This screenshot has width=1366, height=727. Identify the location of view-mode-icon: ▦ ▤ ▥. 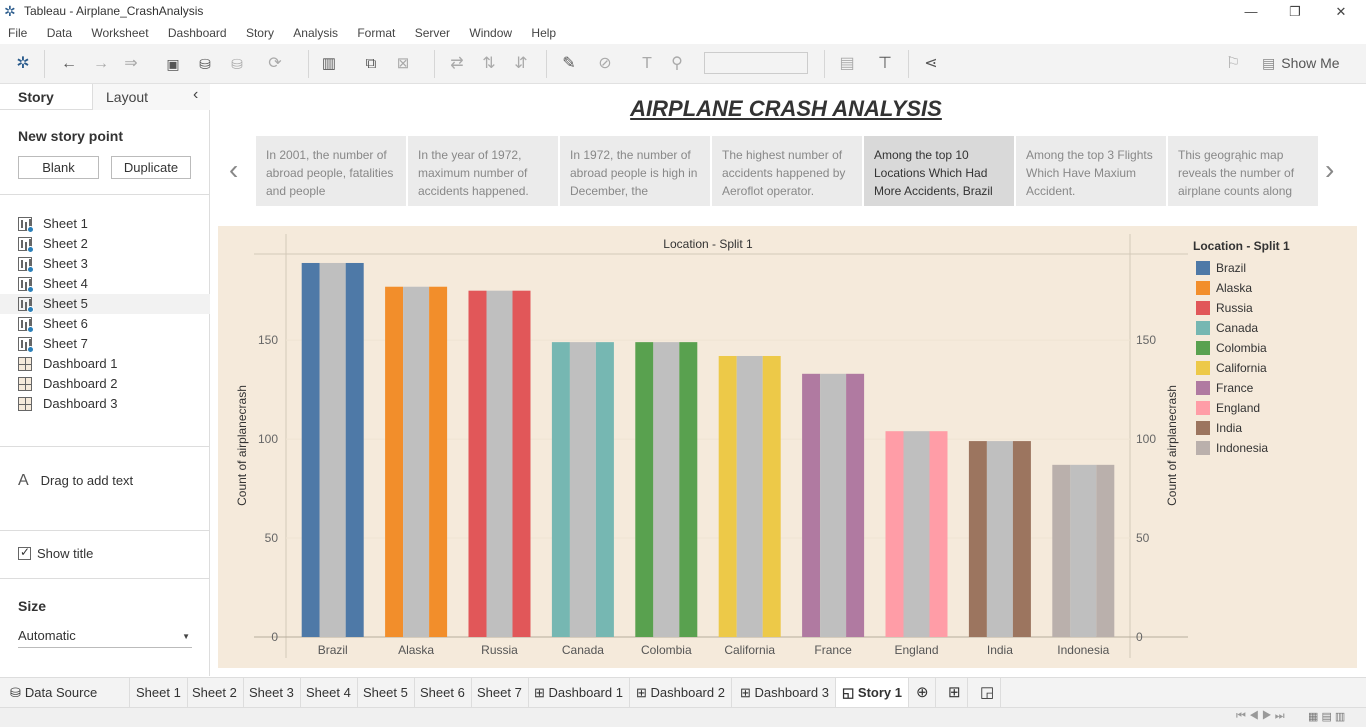
(1326, 716).